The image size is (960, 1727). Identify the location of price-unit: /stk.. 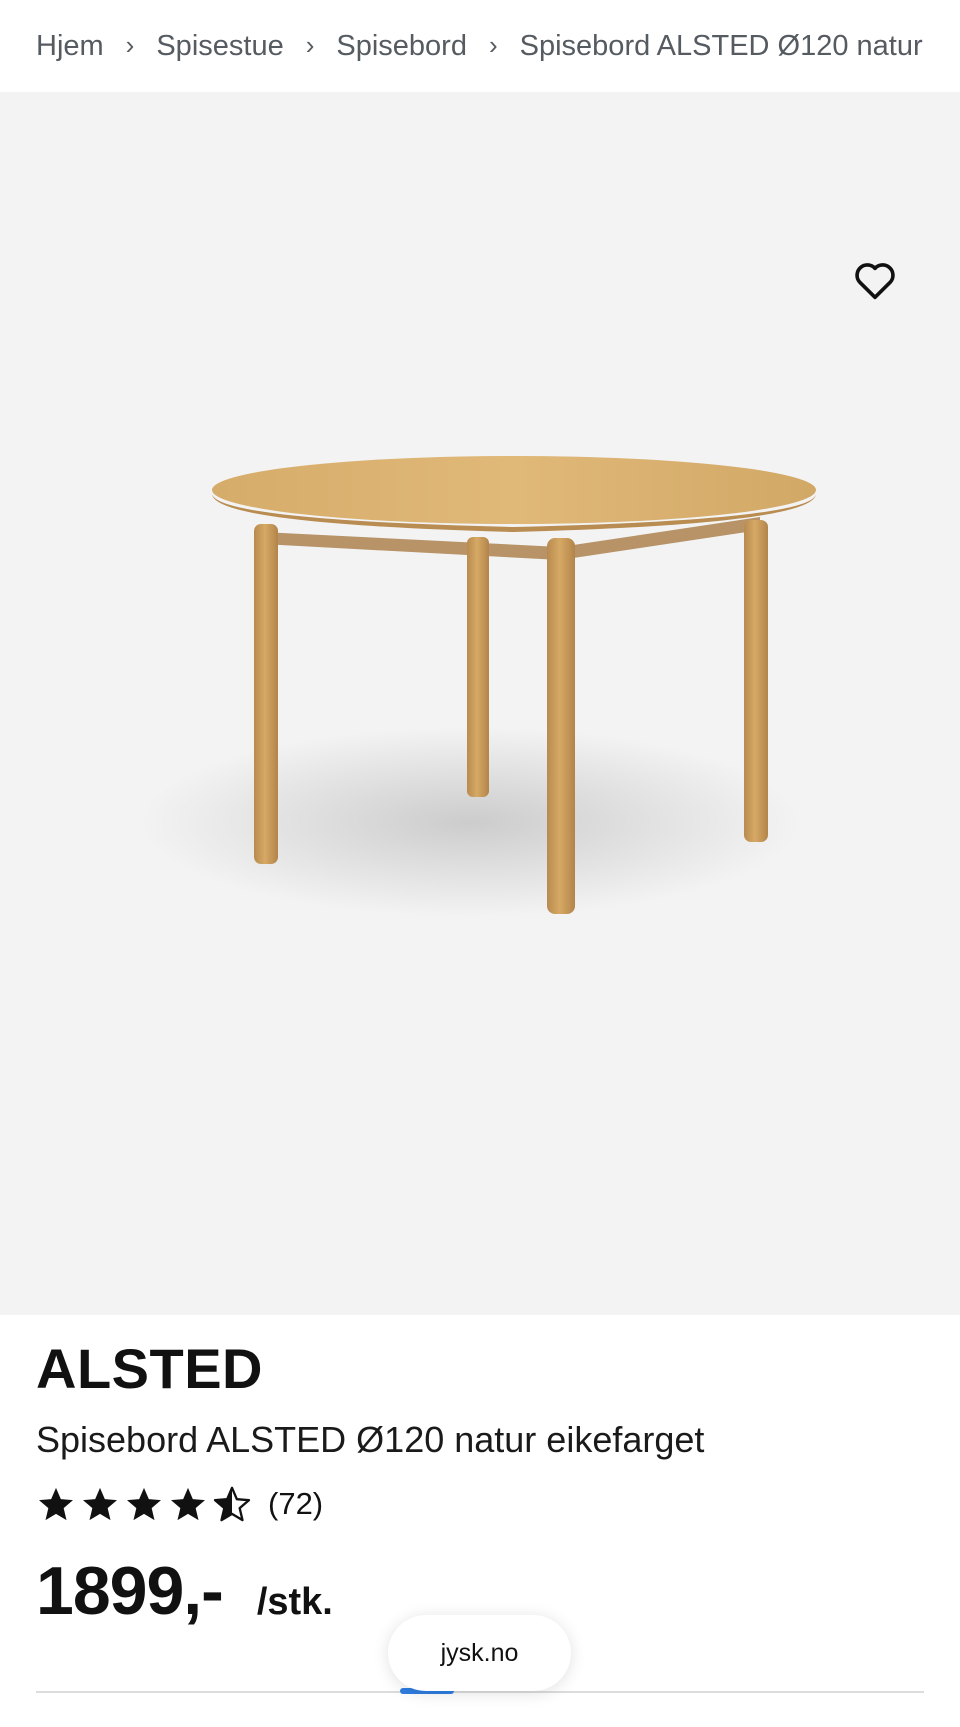
(294, 1602).